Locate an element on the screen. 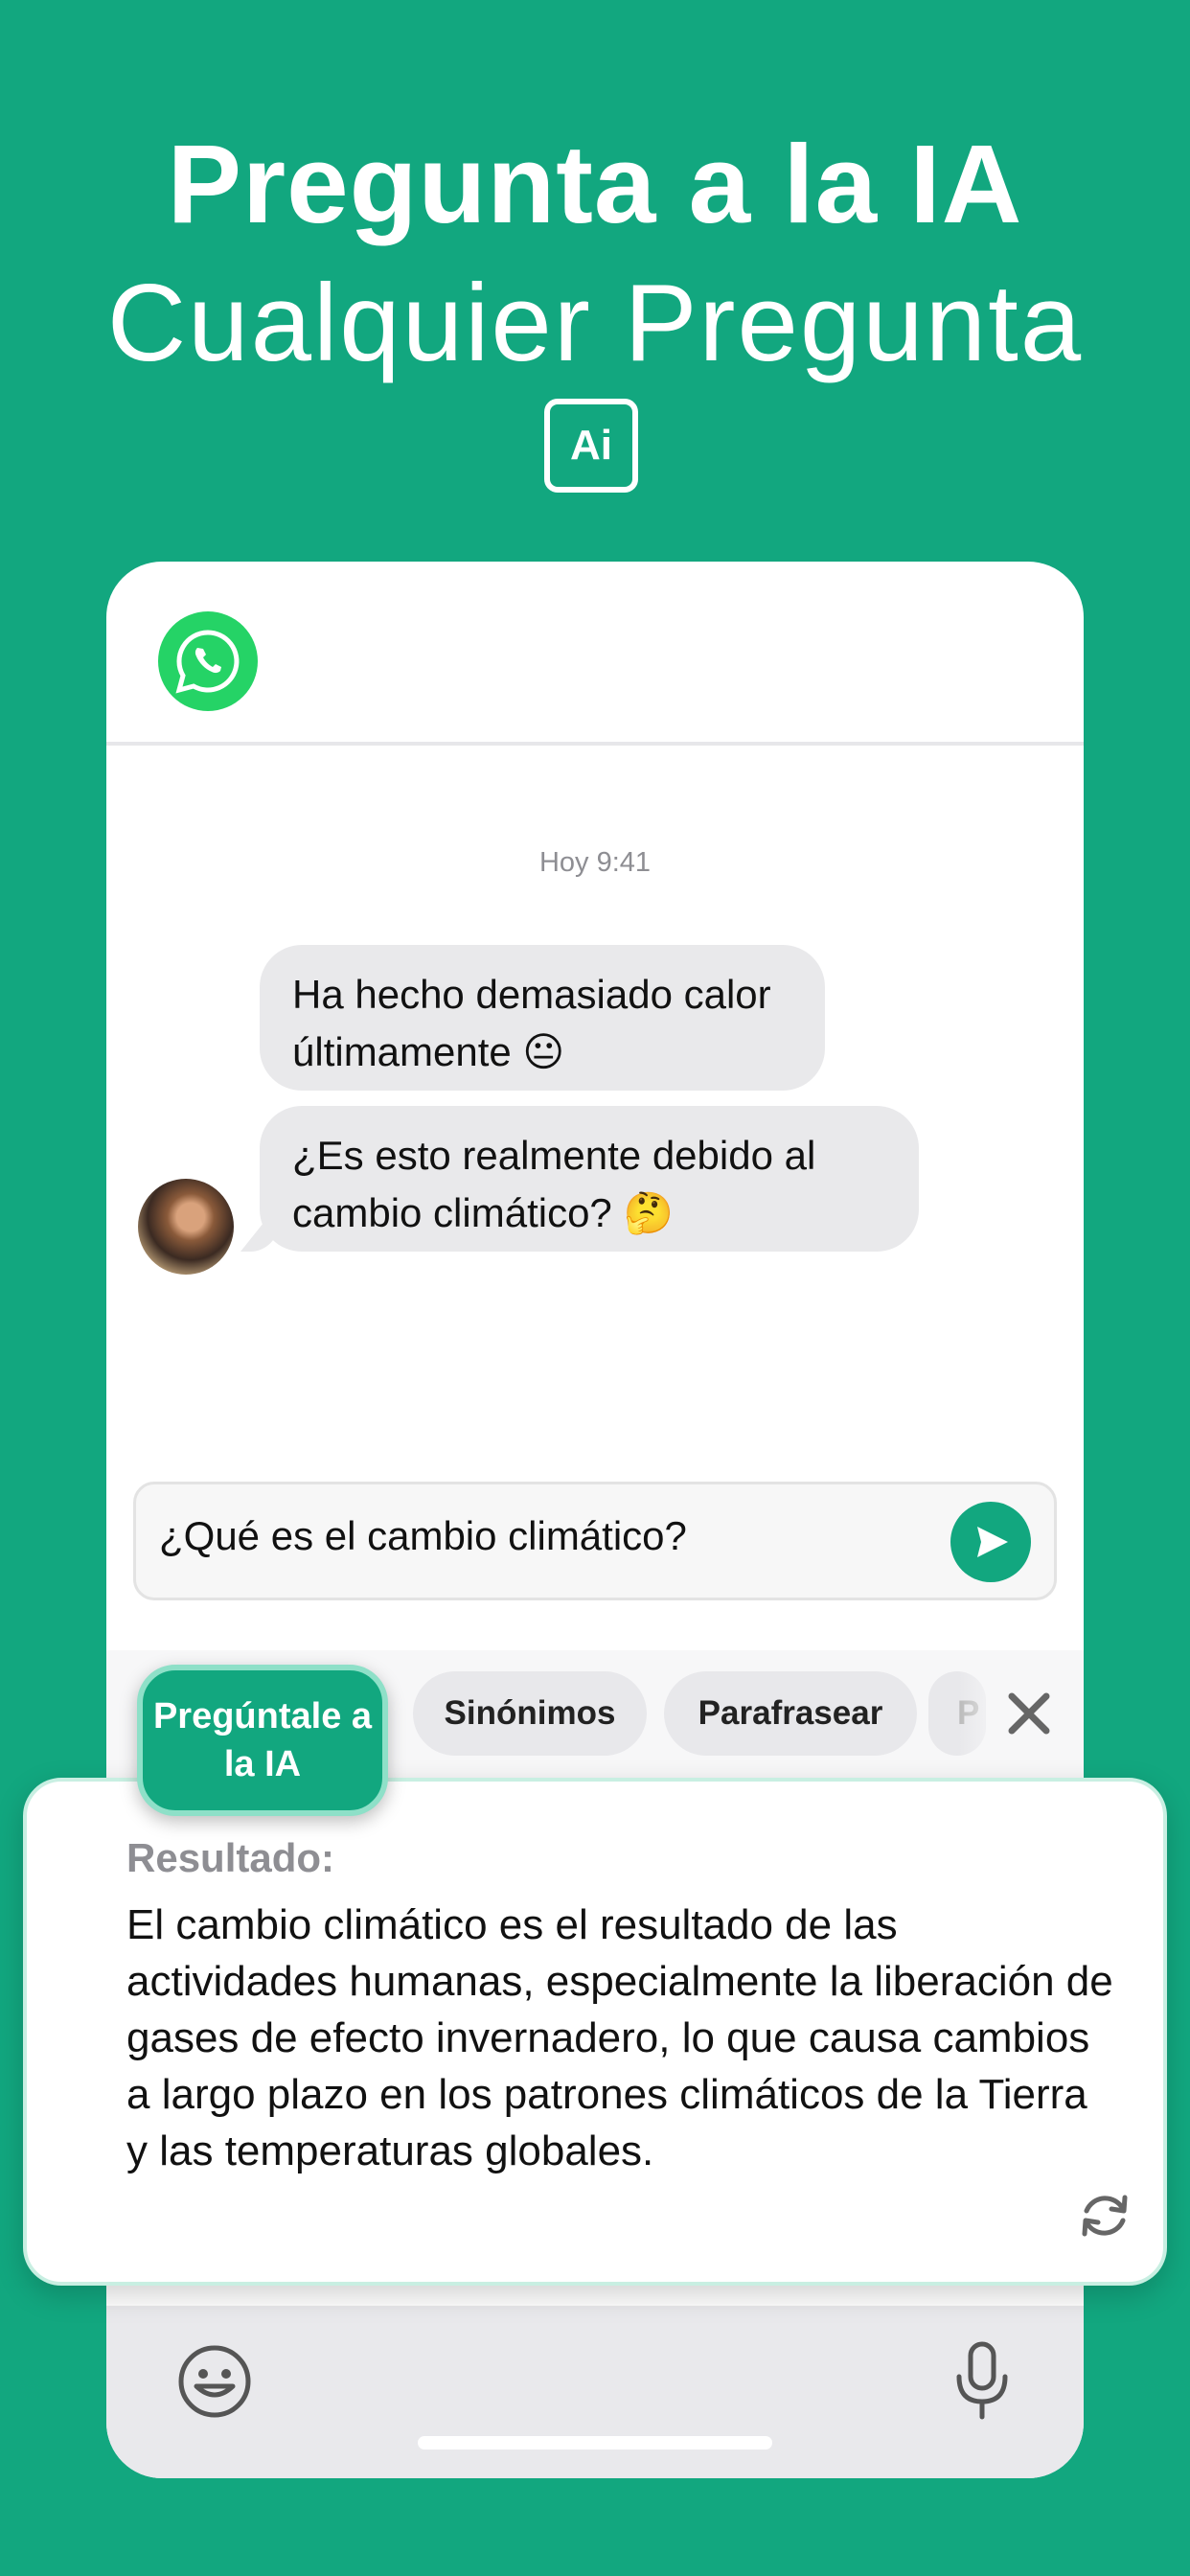 This screenshot has height=2576, width=1190. send-icon is located at coordinates (992, 1542).